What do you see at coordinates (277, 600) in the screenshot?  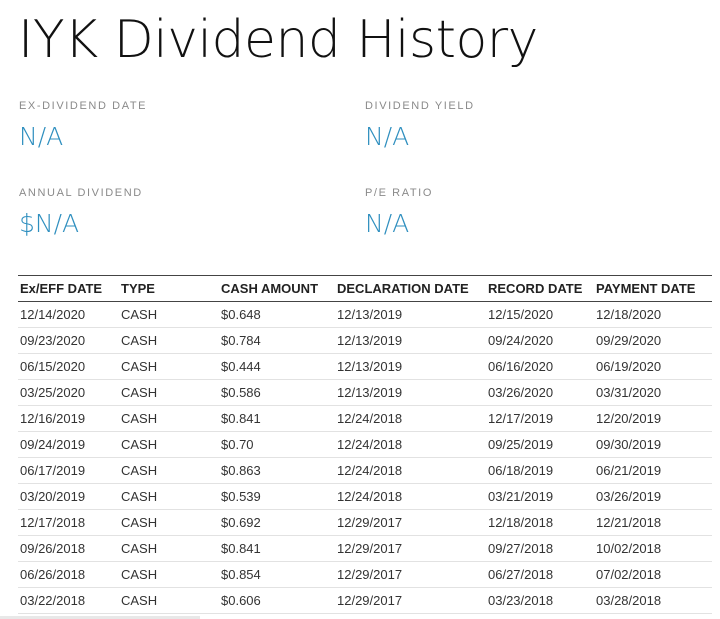 I see `cell-cash-amount: $0.606` at bounding box center [277, 600].